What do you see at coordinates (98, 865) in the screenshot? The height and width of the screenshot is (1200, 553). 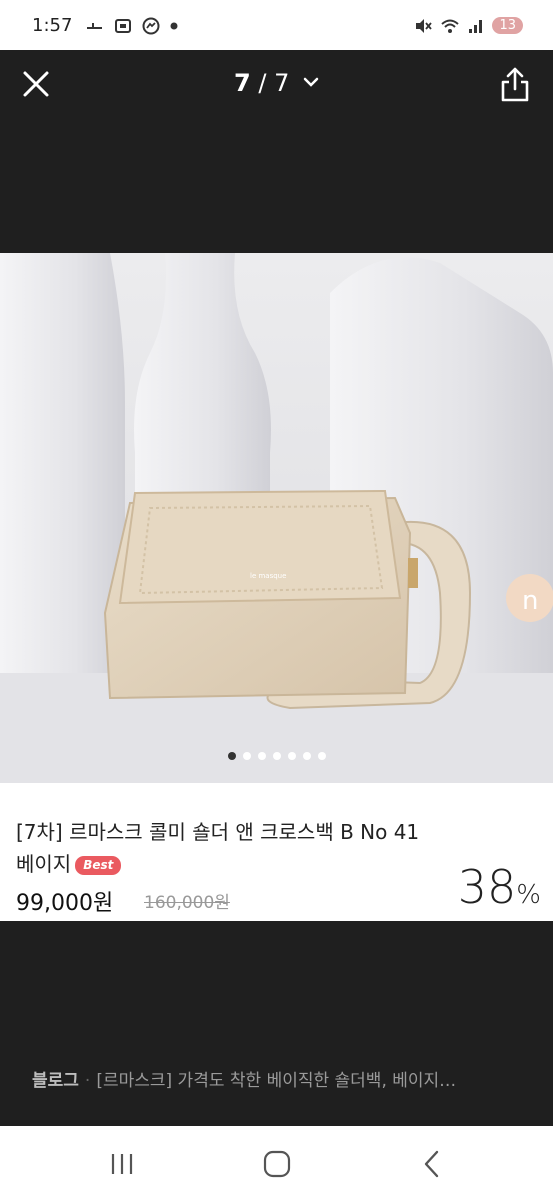 I see `best-badge: Best` at bounding box center [98, 865].